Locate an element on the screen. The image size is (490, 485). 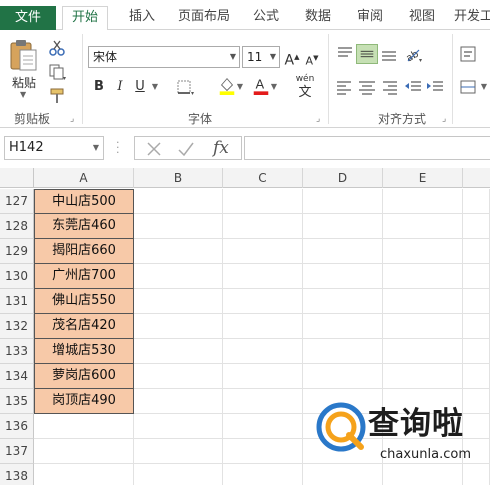
phonetic-button: wén 文 is located at coordinates (305, 86).